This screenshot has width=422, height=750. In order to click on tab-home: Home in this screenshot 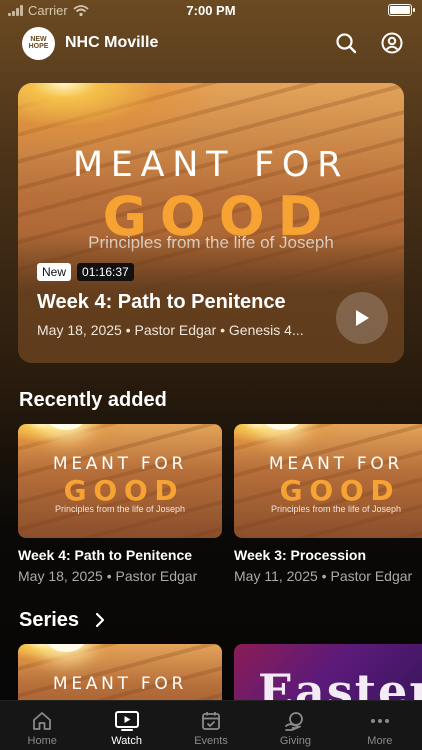, I will do `click(42, 725)`.